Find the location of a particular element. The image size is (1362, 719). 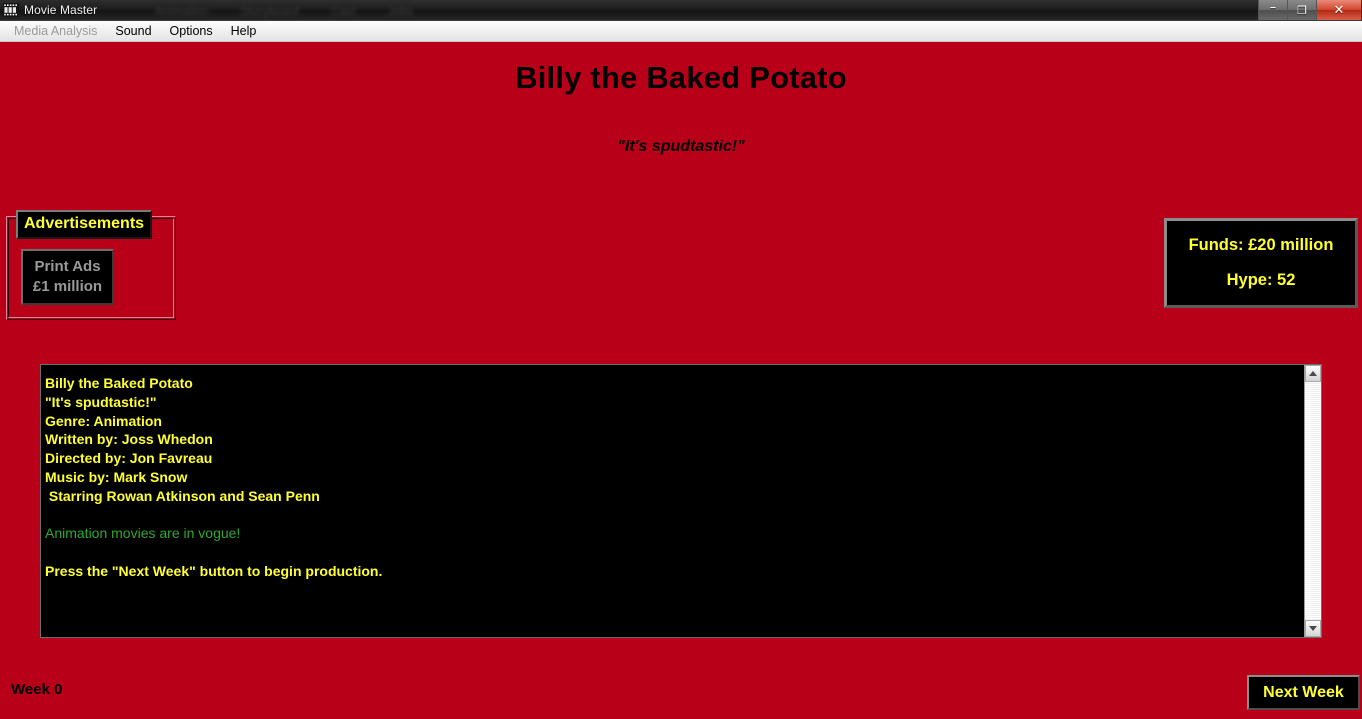

menu-item-sound: Sound is located at coordinates (133, 31).